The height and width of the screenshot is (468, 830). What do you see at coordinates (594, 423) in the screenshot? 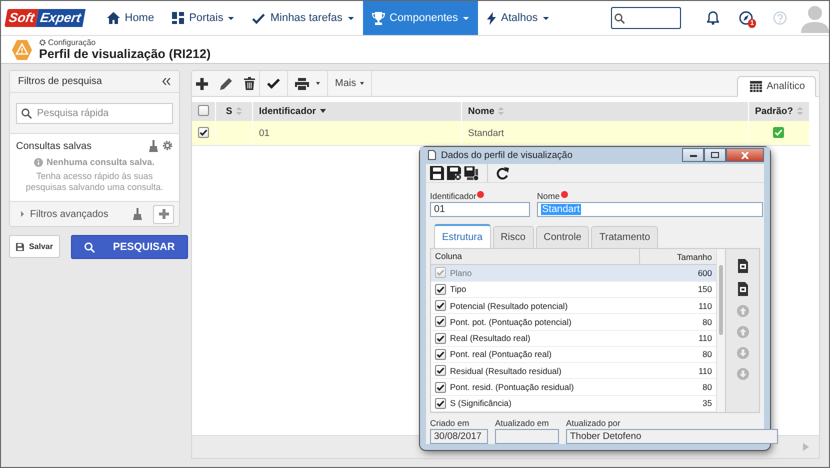
I see `field-label: Atualizado por` at bounding box center [594, 423].